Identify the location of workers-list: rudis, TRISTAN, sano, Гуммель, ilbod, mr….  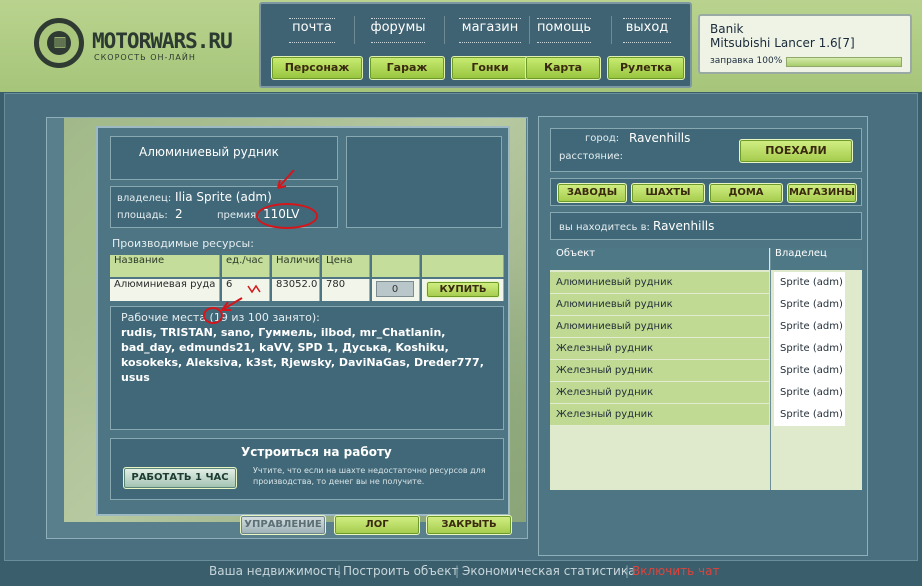
(302, 355).